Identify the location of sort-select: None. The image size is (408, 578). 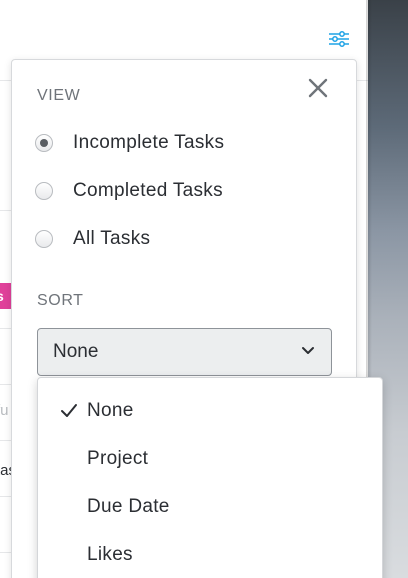
(184, 352).